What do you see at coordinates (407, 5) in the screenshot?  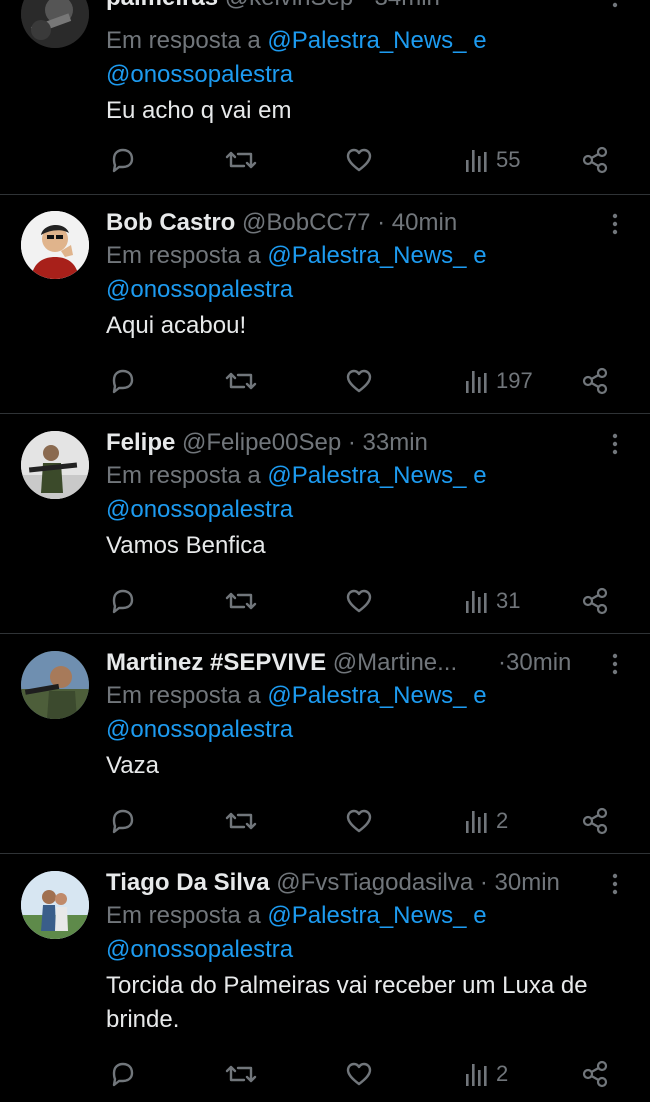 I see `timestamp: 34min` at bounding box center [407, 5].